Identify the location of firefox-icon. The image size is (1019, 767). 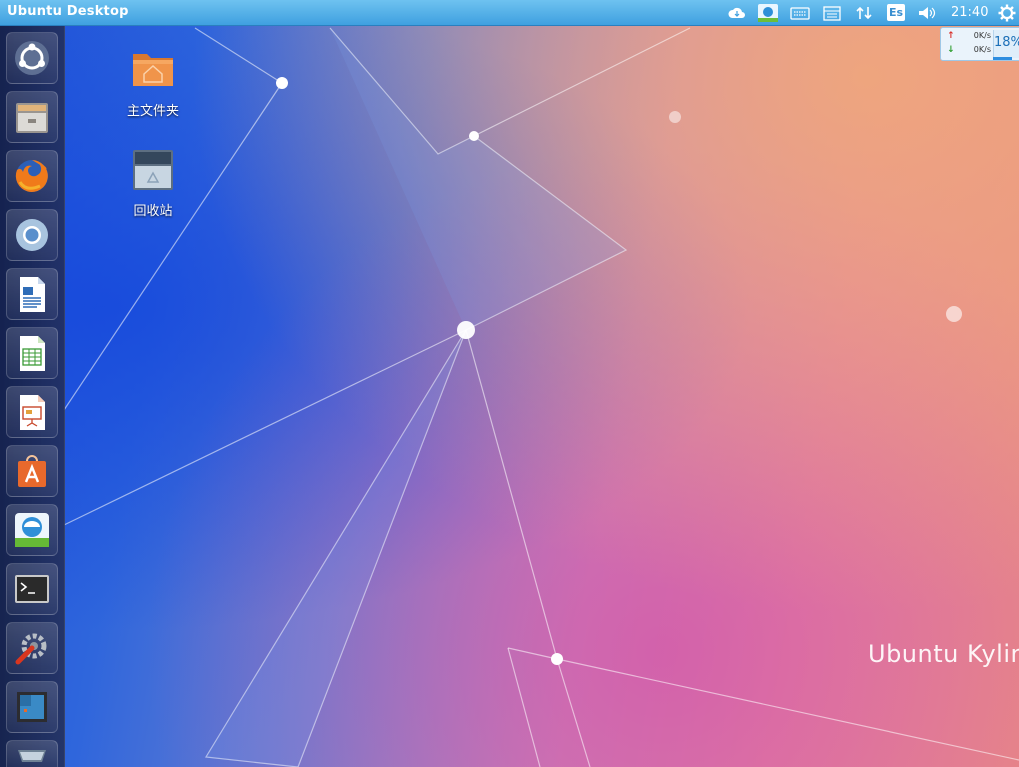
(31, 176).